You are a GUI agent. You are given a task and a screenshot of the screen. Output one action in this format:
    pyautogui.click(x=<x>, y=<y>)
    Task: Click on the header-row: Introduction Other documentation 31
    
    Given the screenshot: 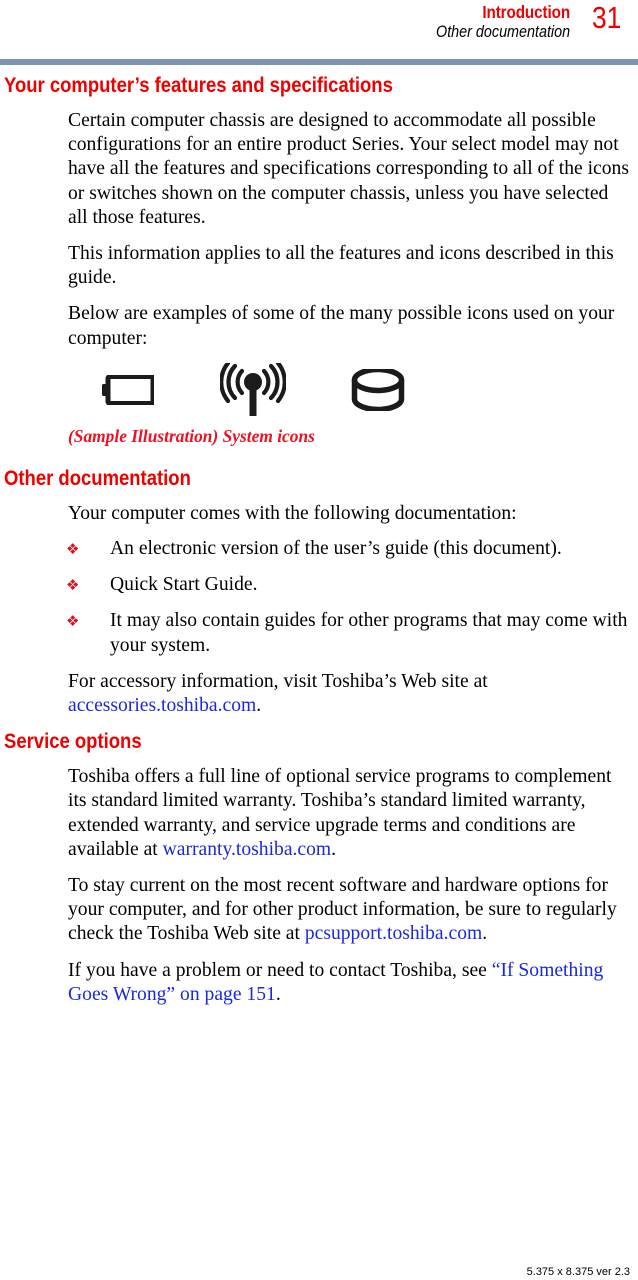 What is the action you would take?
    pyautogui.click(x=319, y=22)
    